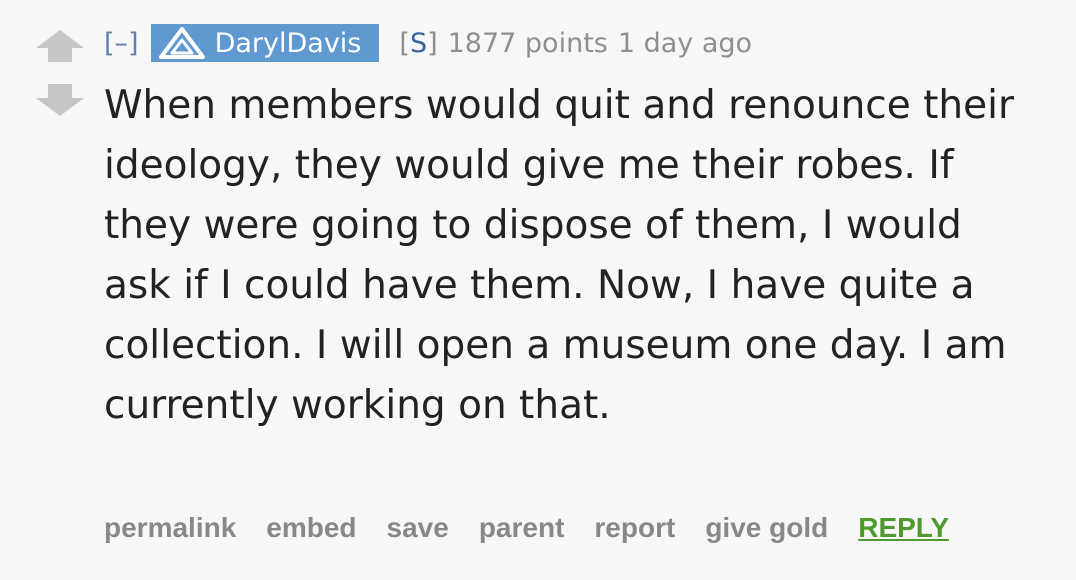 This screenshot has height=580, width=1076. I want to click on admin-shield-icon, so click(181, 43).